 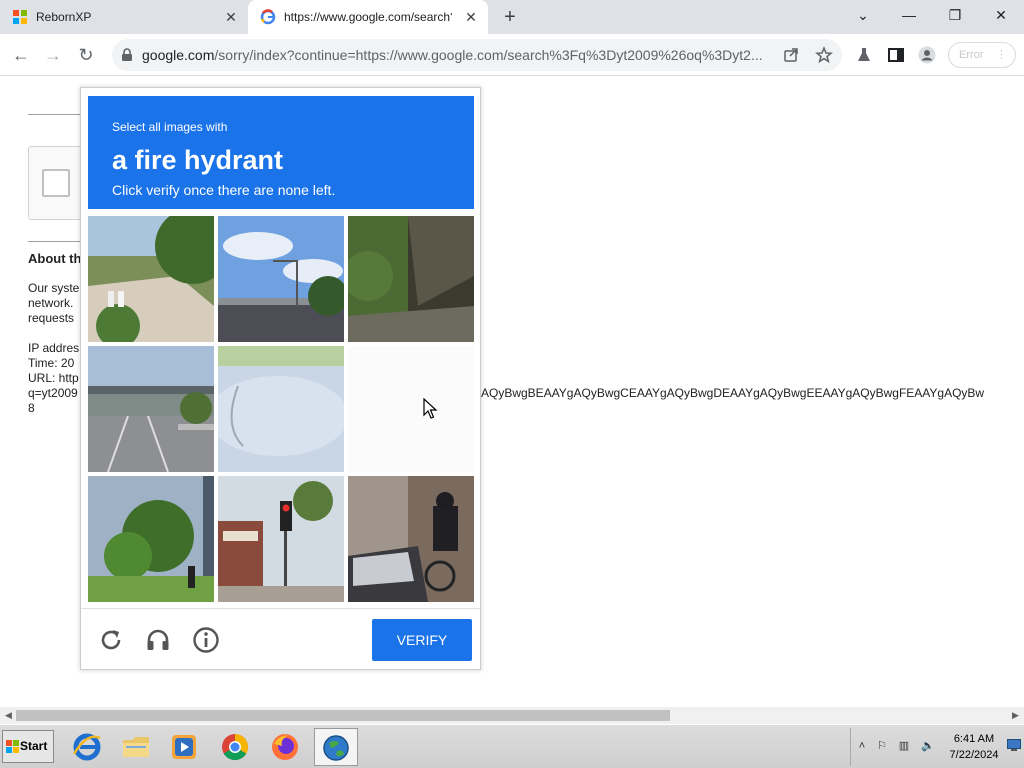 I want to click on bookmark-star-icon, so click(x=824, y=55).